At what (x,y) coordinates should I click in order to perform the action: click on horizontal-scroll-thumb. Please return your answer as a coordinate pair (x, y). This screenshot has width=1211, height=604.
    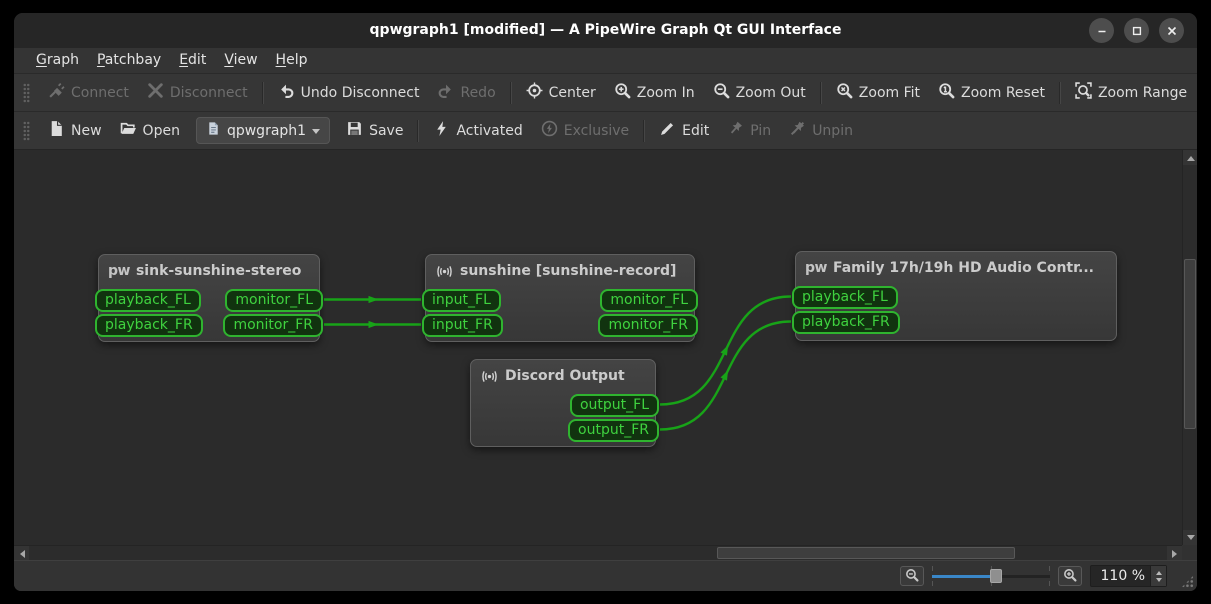
    Looking at the image, I should click on (866, 553).